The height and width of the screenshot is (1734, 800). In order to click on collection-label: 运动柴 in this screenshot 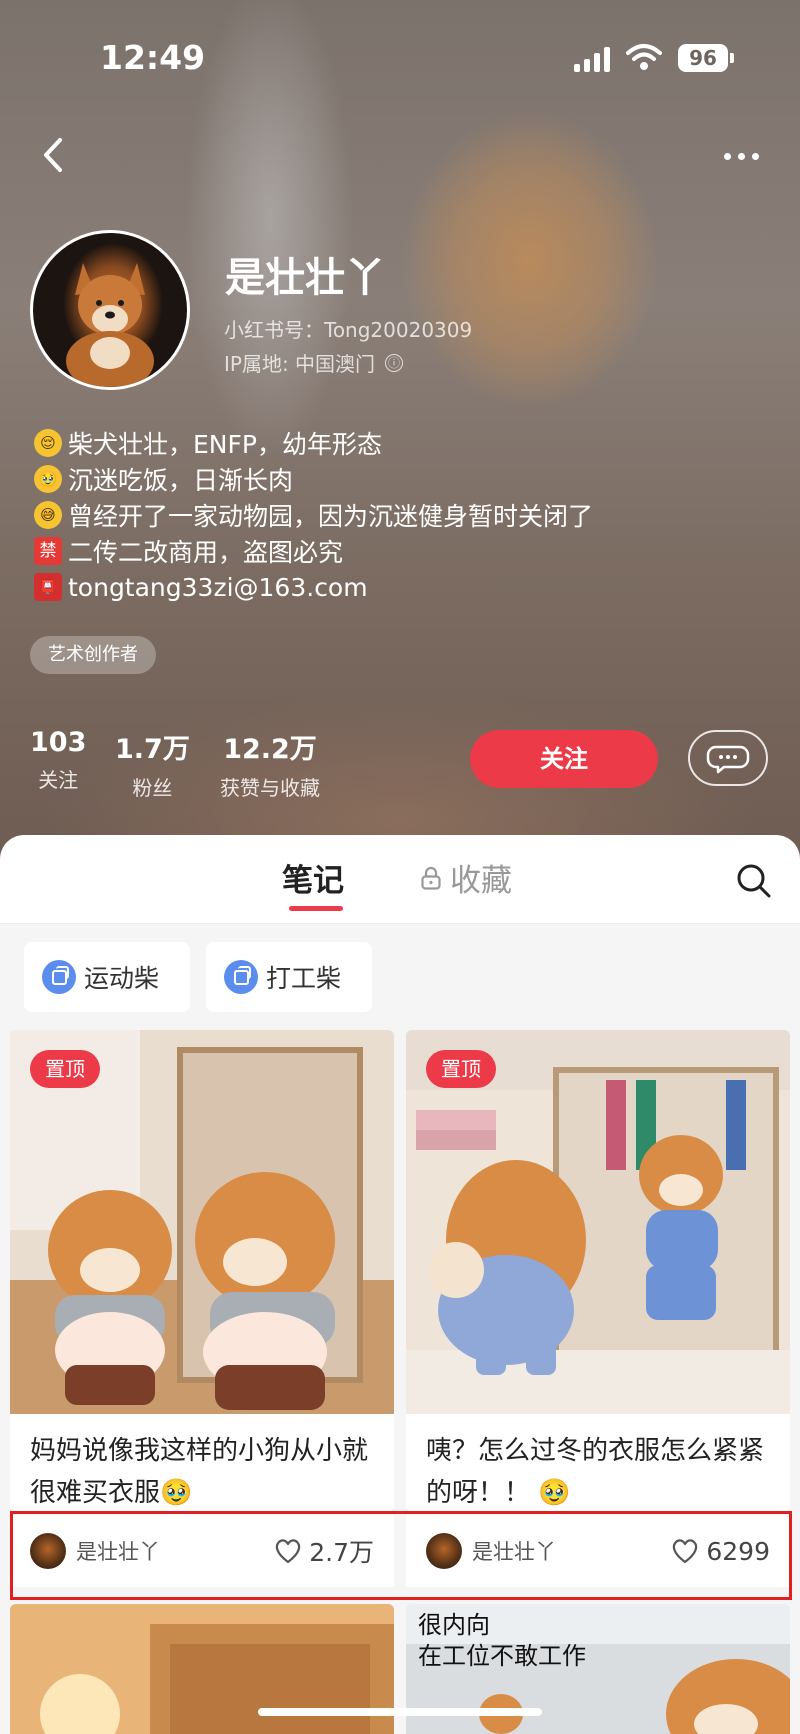, I will do `click(122, 978)`.